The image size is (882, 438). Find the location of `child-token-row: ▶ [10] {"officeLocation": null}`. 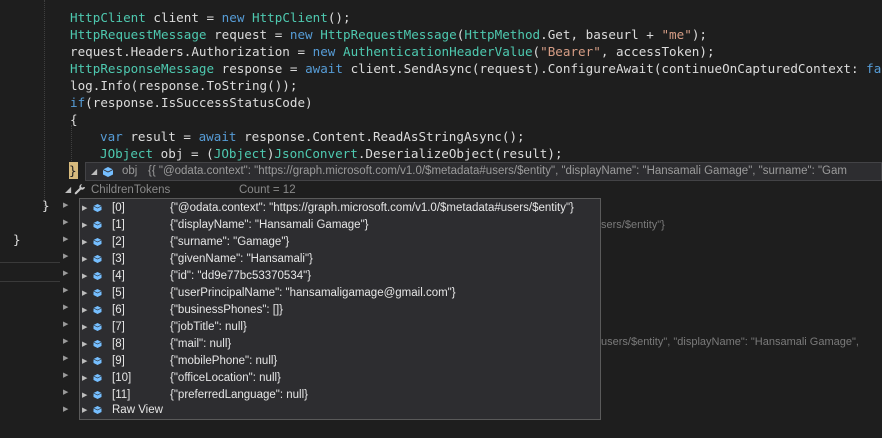

child-token-row: ▶ [10] {"officeLocation": null} is located at coordinates (340, 378).